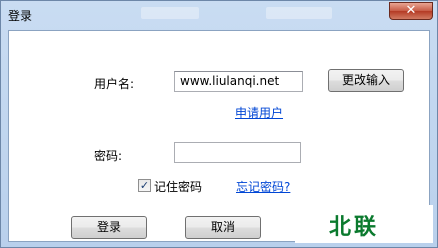 The width and height of the screenshot is (438, 248). I want to click on password-field, so click(237, 152).